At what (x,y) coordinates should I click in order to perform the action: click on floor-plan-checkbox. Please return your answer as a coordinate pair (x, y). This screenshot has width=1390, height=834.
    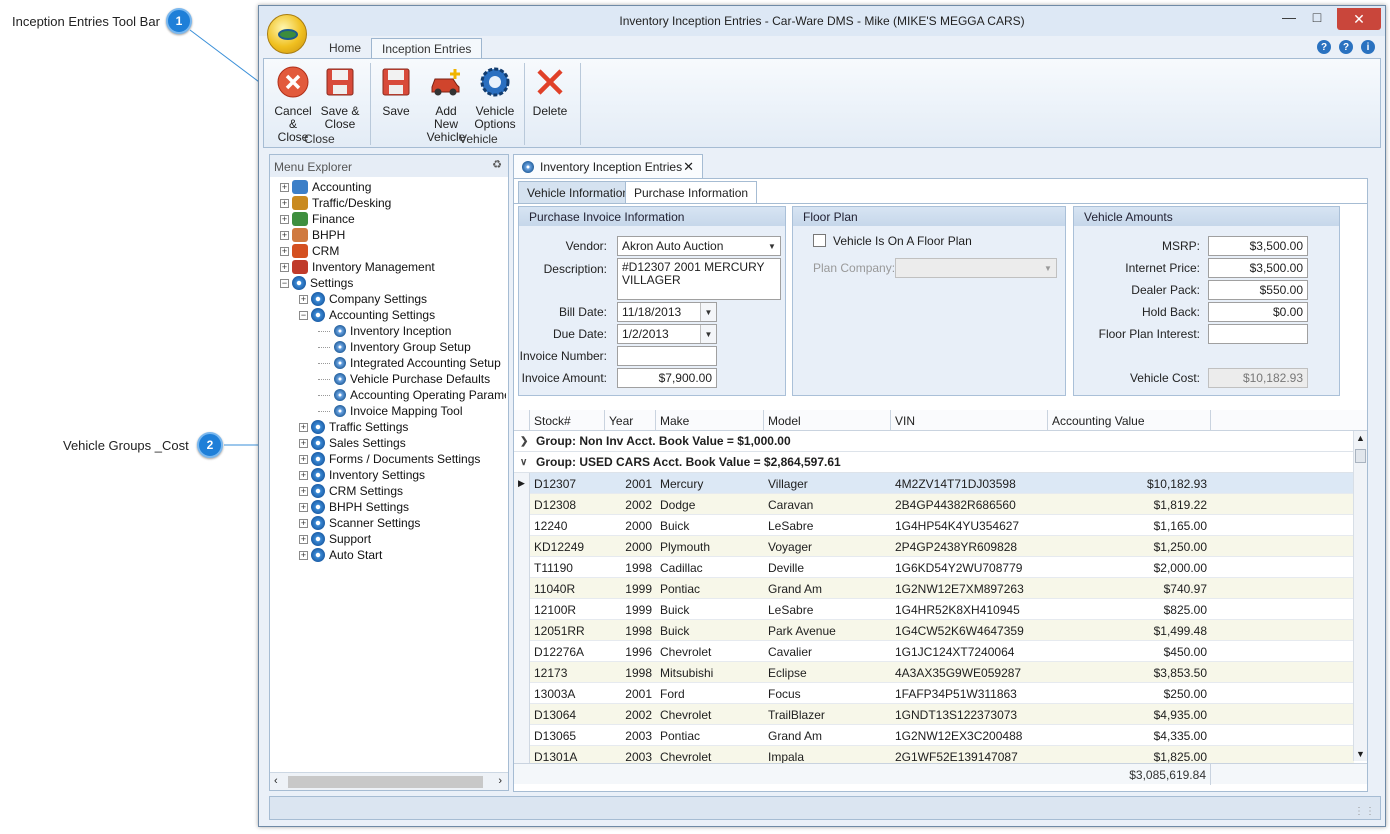
    Looking at the image, I should click on (819, 240).